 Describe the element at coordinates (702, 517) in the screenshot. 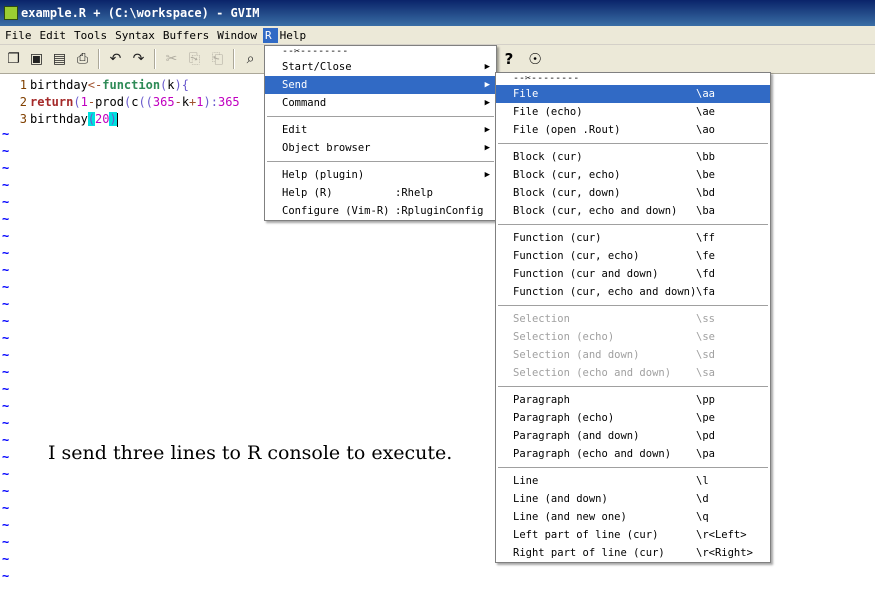

I see `menu-item-shortcut: \q` at that location.